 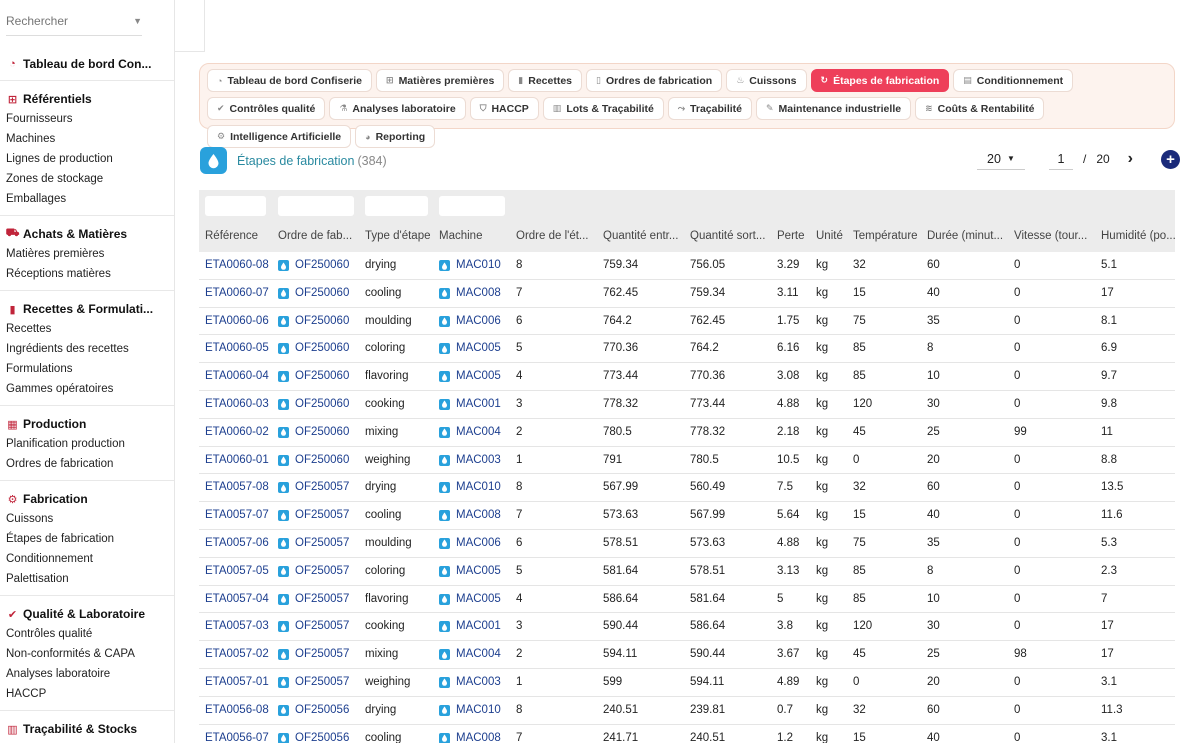 What do you see at coordinates (87, 674) in the screenshot?
I see `sidebar-item: Analyses laboratoire` at bounding box center [87, 674].